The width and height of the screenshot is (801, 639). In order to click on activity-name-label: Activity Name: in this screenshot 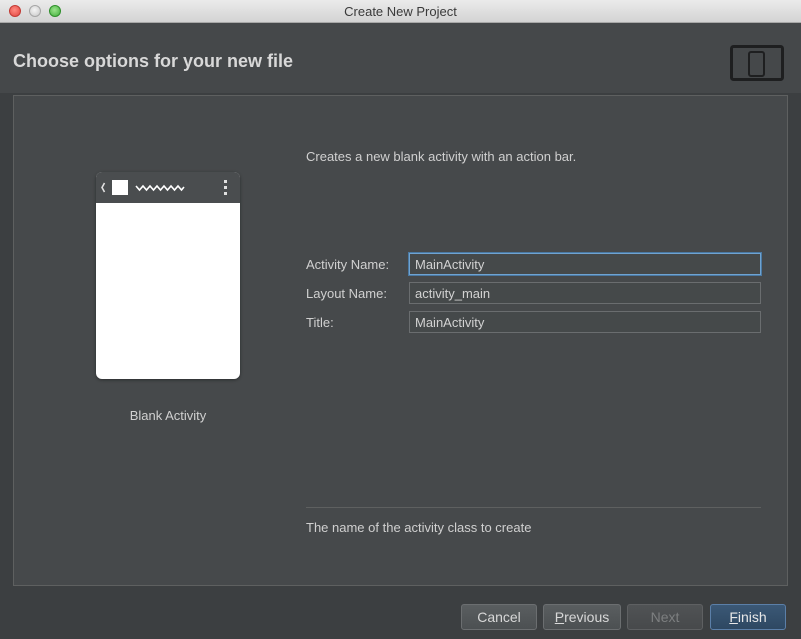, I will do `click(348, 264)`.